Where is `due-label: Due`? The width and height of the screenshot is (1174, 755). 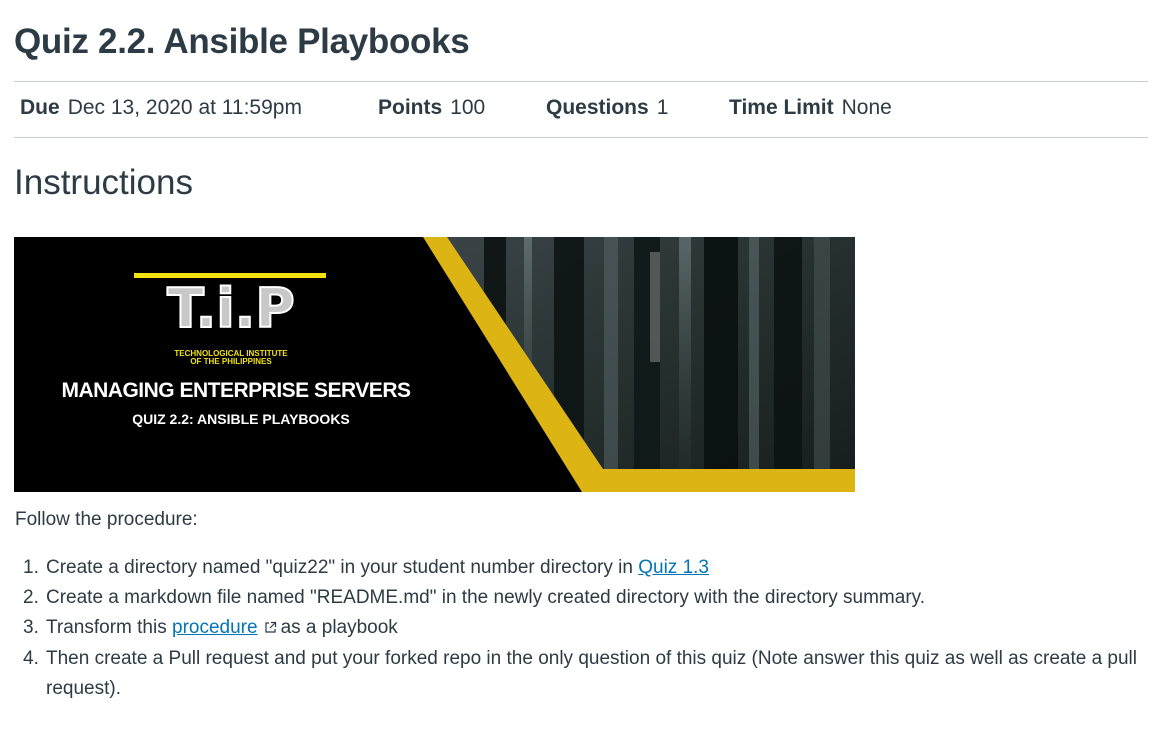 due-label: Due is located at coordinates (40, 107).